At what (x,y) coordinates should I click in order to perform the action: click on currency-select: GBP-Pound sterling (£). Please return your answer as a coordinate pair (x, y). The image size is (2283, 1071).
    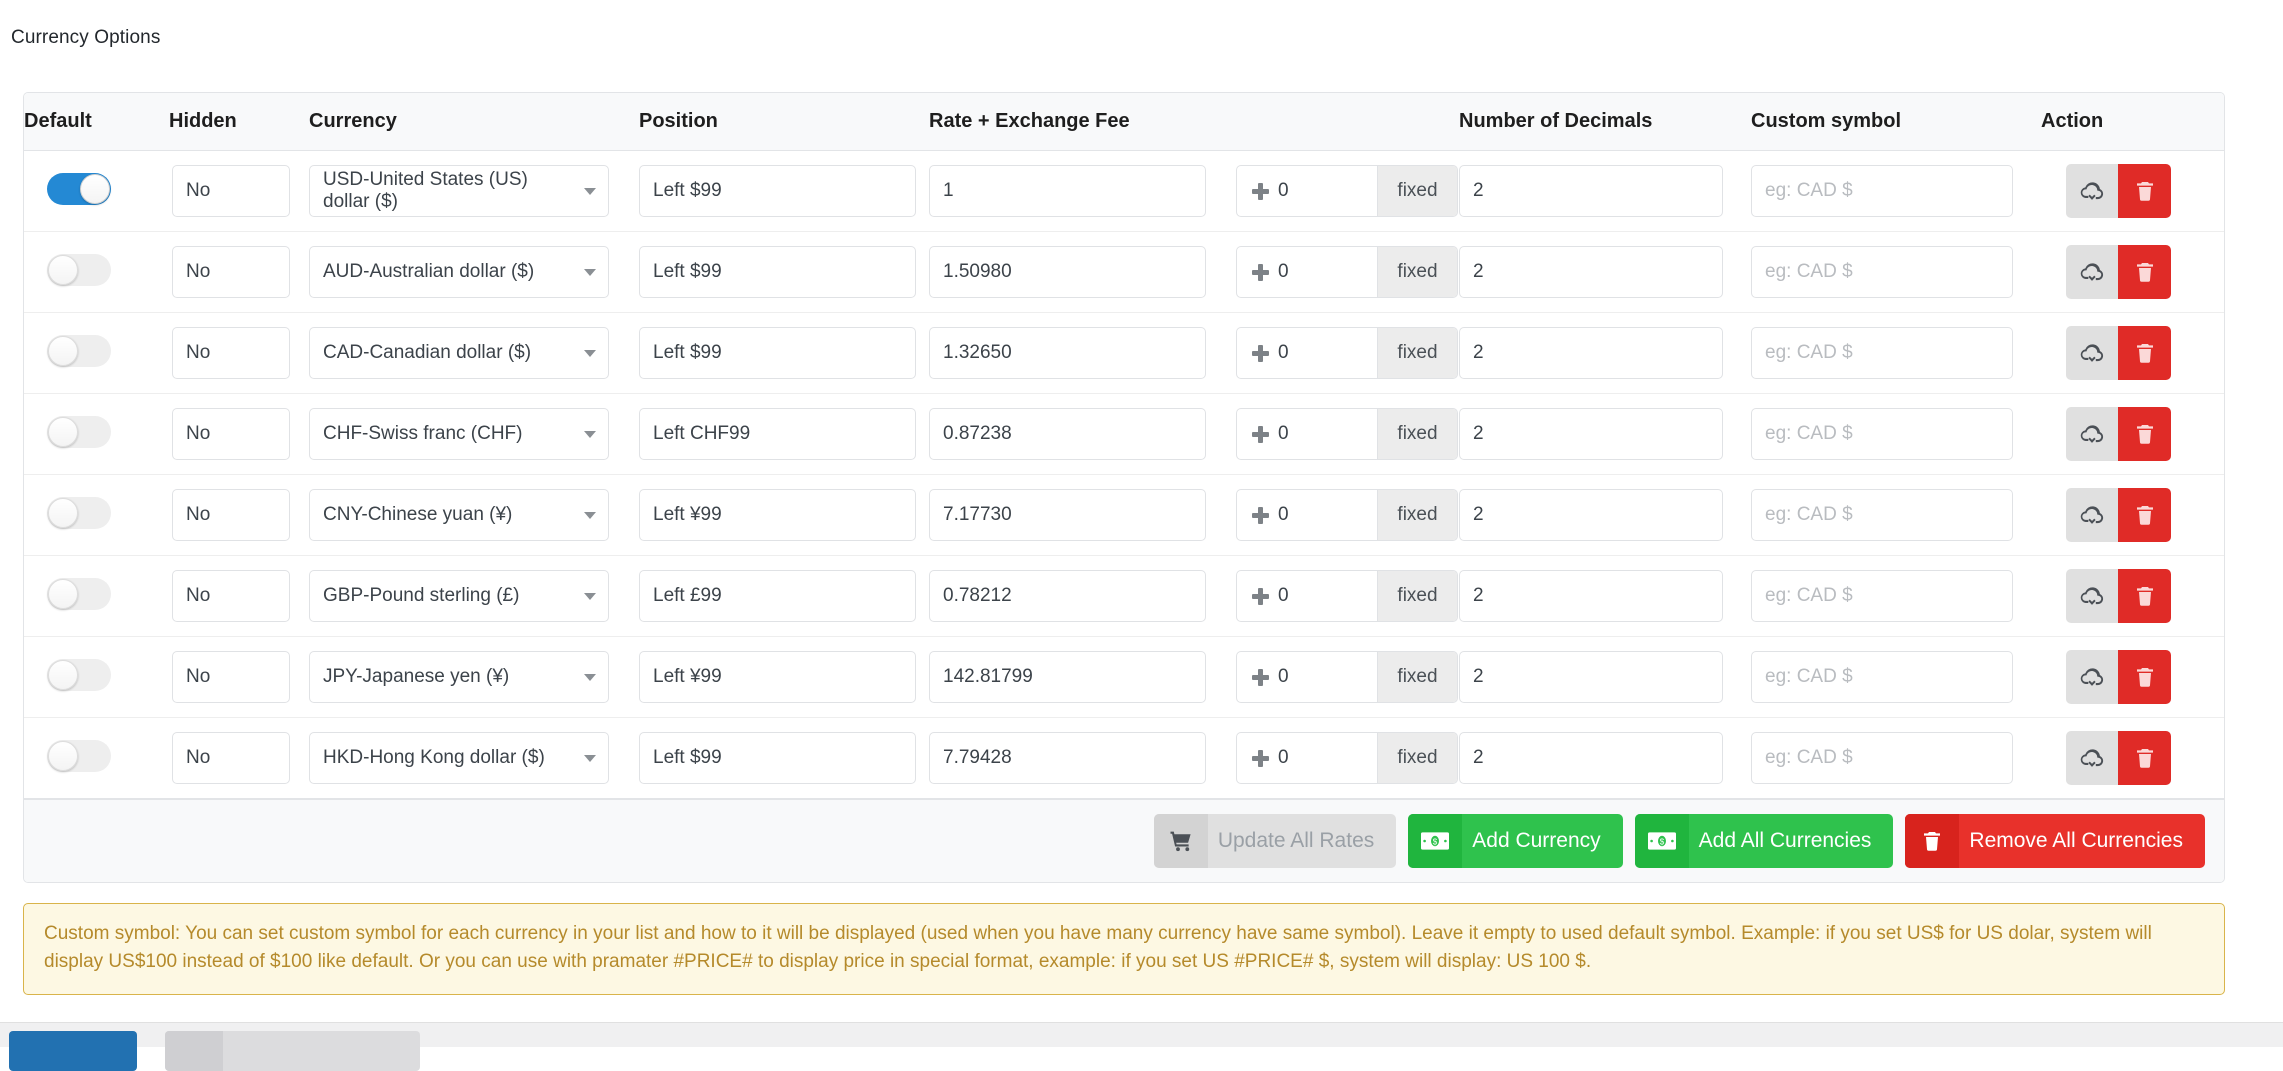
    Looking at the image, I should click on (459, 596).